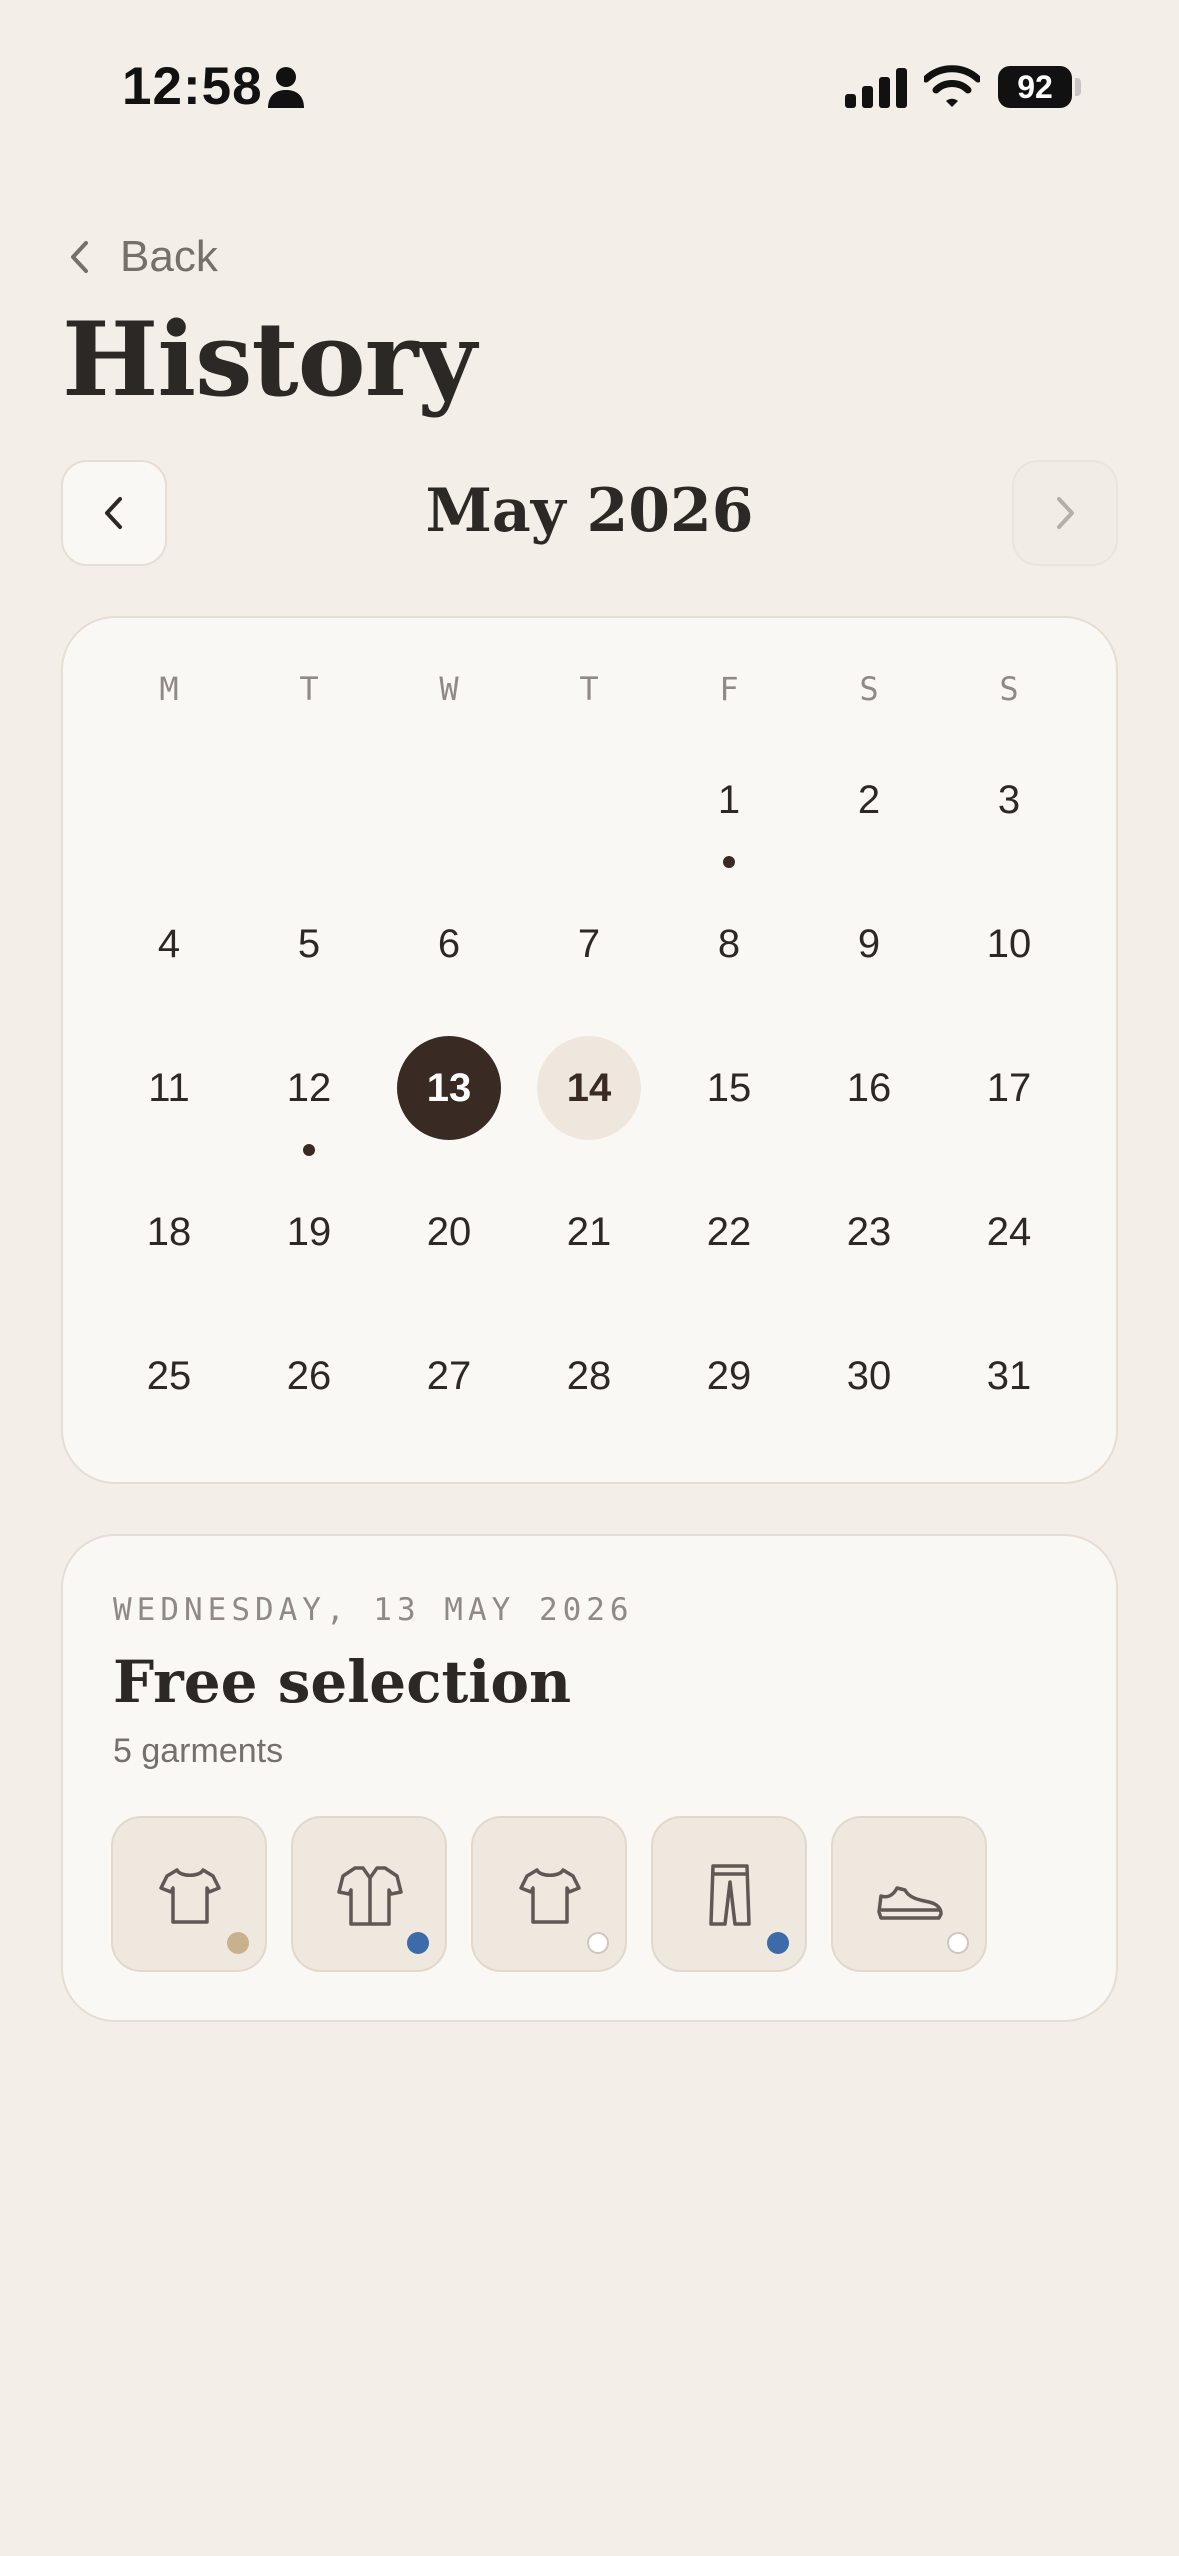 This screenshot has width=1179, height=2556. Describe the element at coordinates (910, 1903) in the screenshot. I see `sneaker-icon` at that location.